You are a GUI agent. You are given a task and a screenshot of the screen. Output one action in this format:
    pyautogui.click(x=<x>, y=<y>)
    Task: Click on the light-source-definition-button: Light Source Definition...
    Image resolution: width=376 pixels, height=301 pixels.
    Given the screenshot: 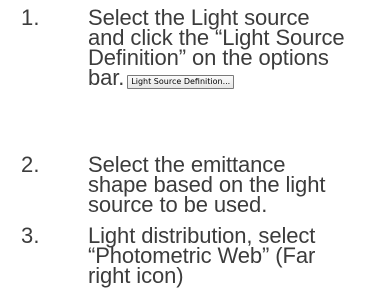 What is the action you would take?
    pyautogui.click(x=181, y=82)
    